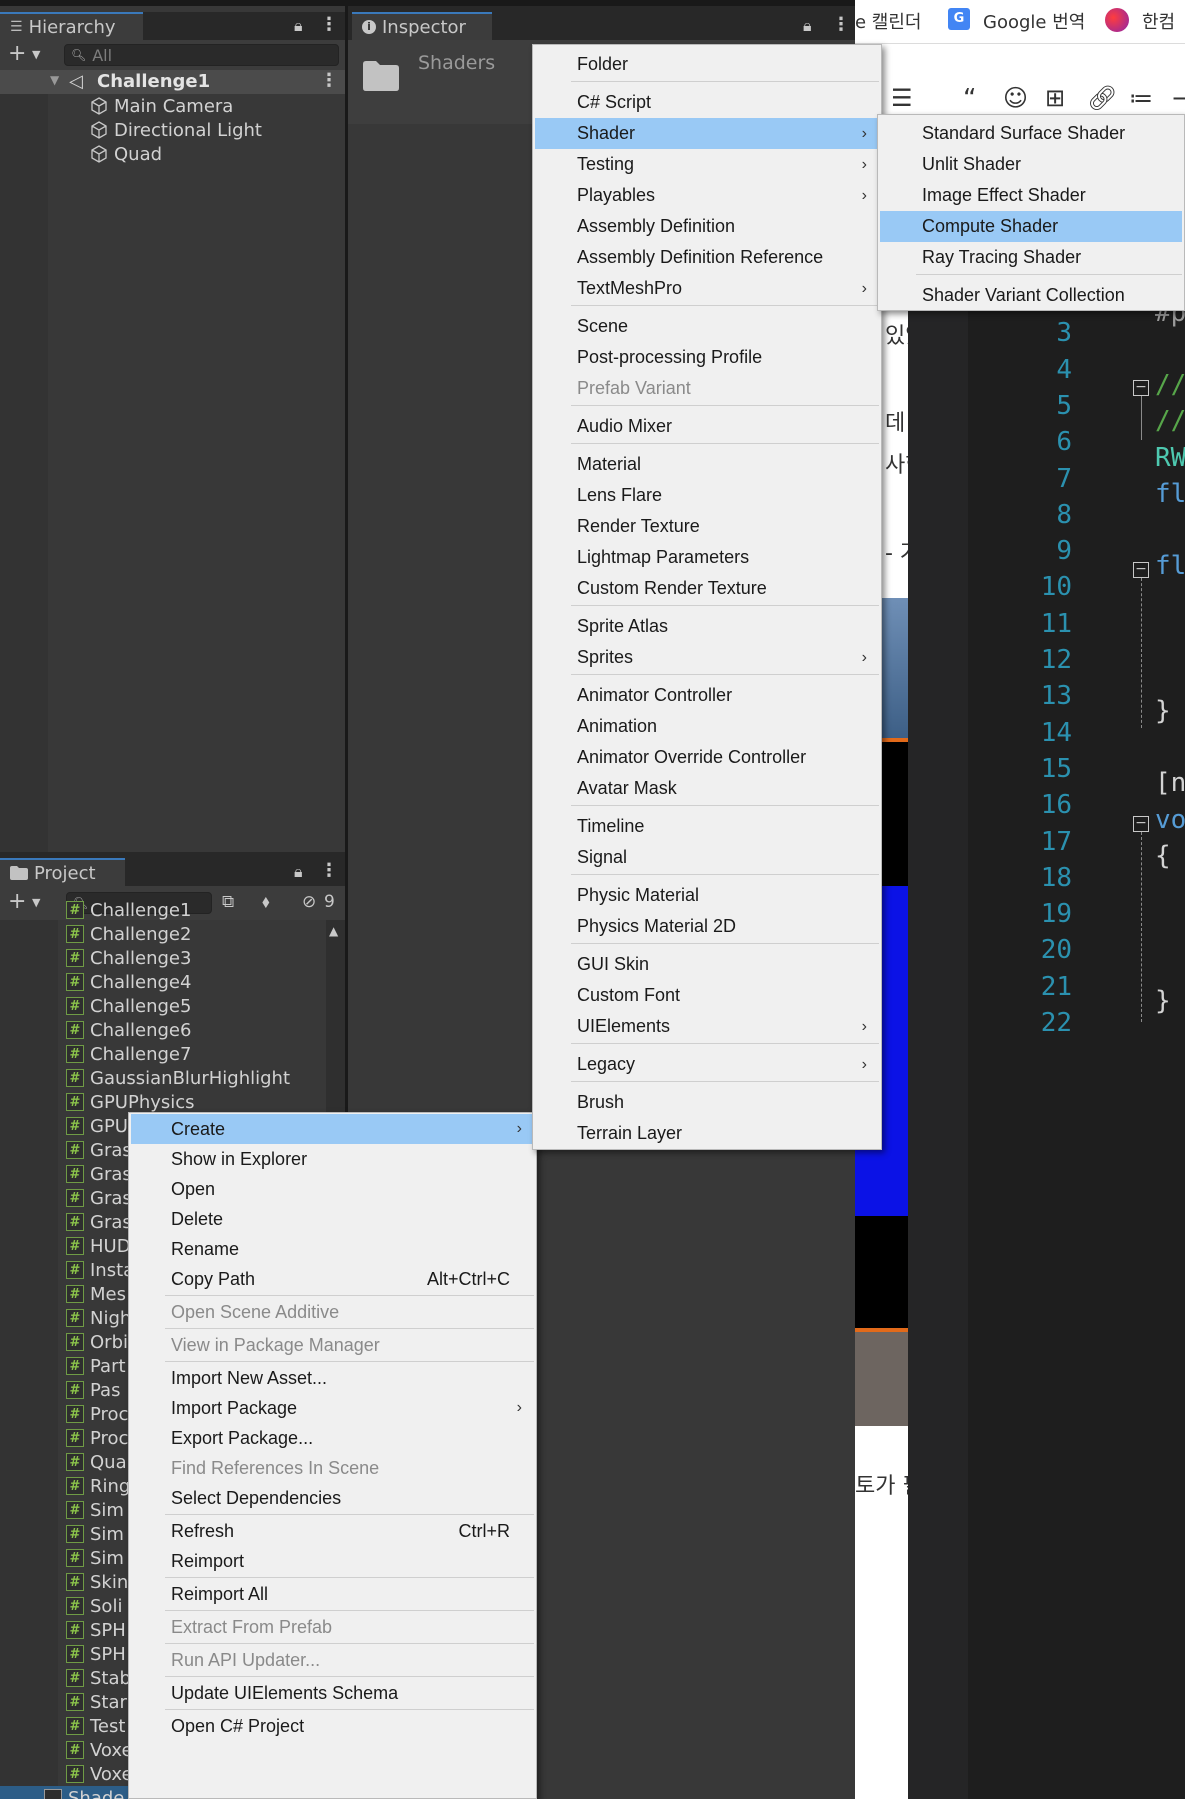 The height and width of the screenshot is (1799, 1185). What do you see at coordinates (128, 958) in the screenshot?
I see `project-list-item: # Challenge3` at bounding box center [128, 958].